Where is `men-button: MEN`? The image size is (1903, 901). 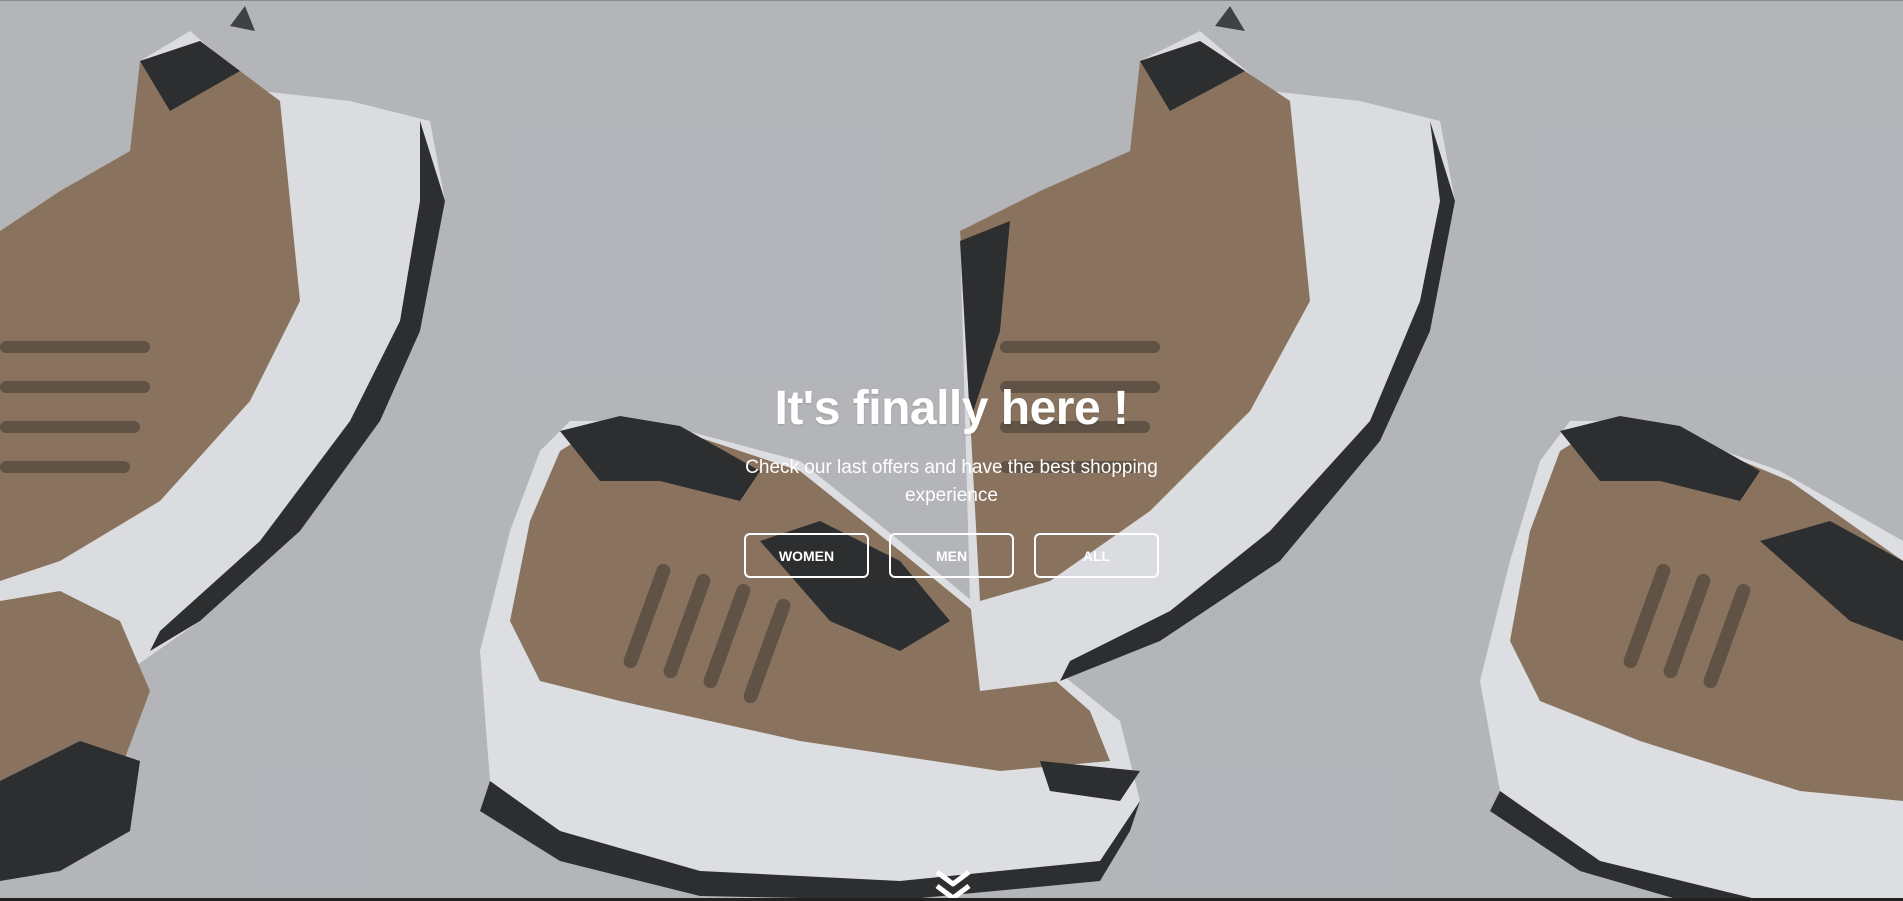
men-button: MEN is located at coordinates (951, 555).